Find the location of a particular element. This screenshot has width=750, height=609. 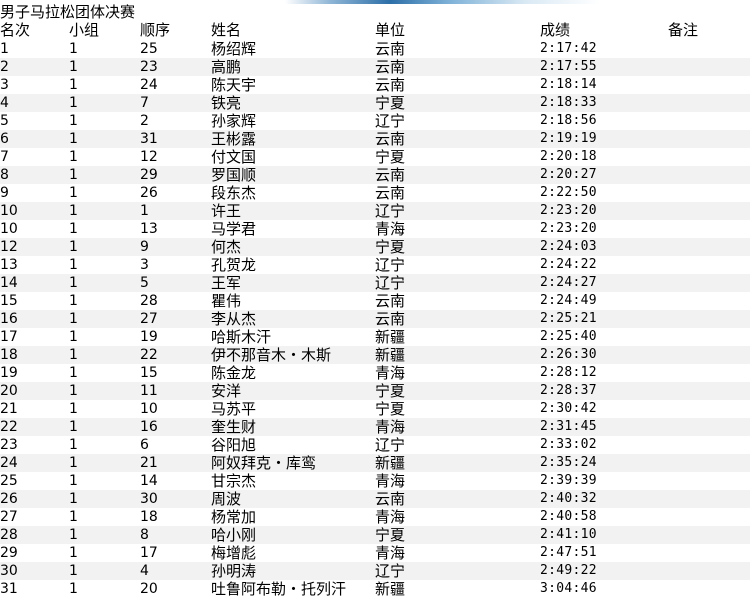

cell-rank: 15 is located at coordinates (9, 301).